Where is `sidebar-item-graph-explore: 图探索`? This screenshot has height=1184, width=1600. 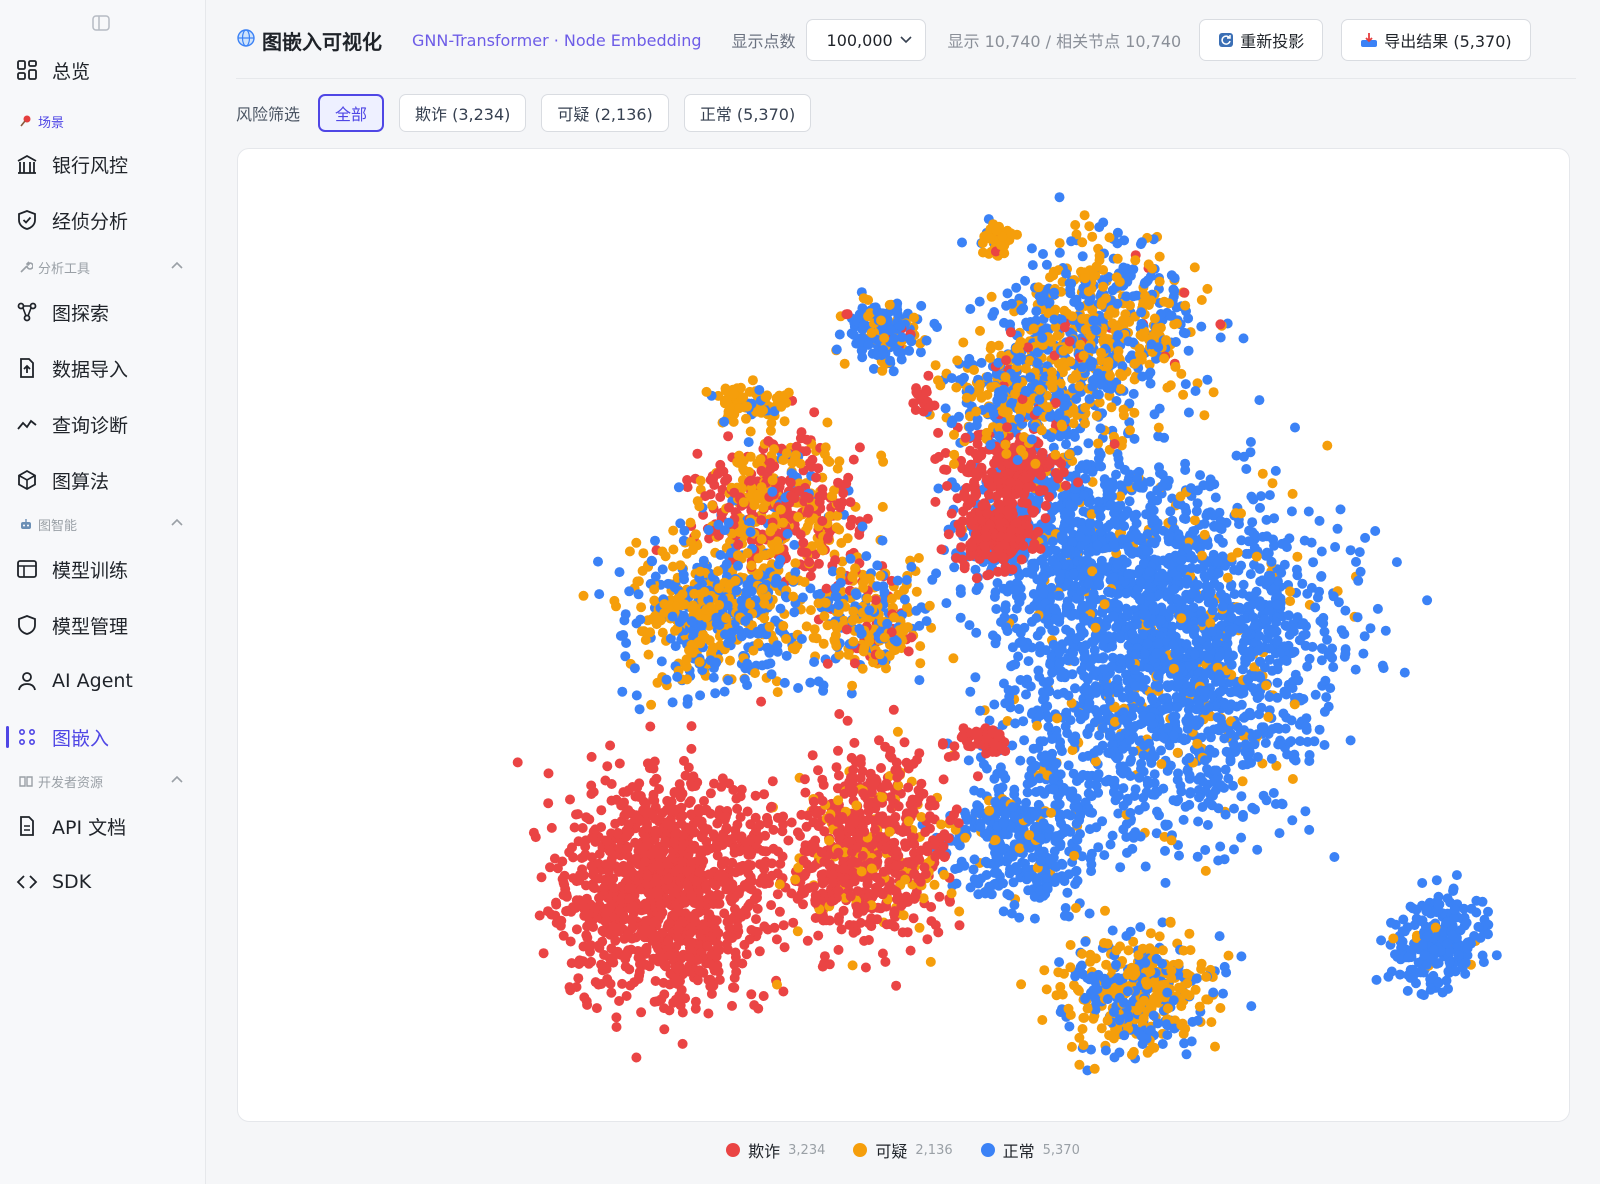 sidebar-item-graph-explore: 图探索 is located at coordinates (103, 312).